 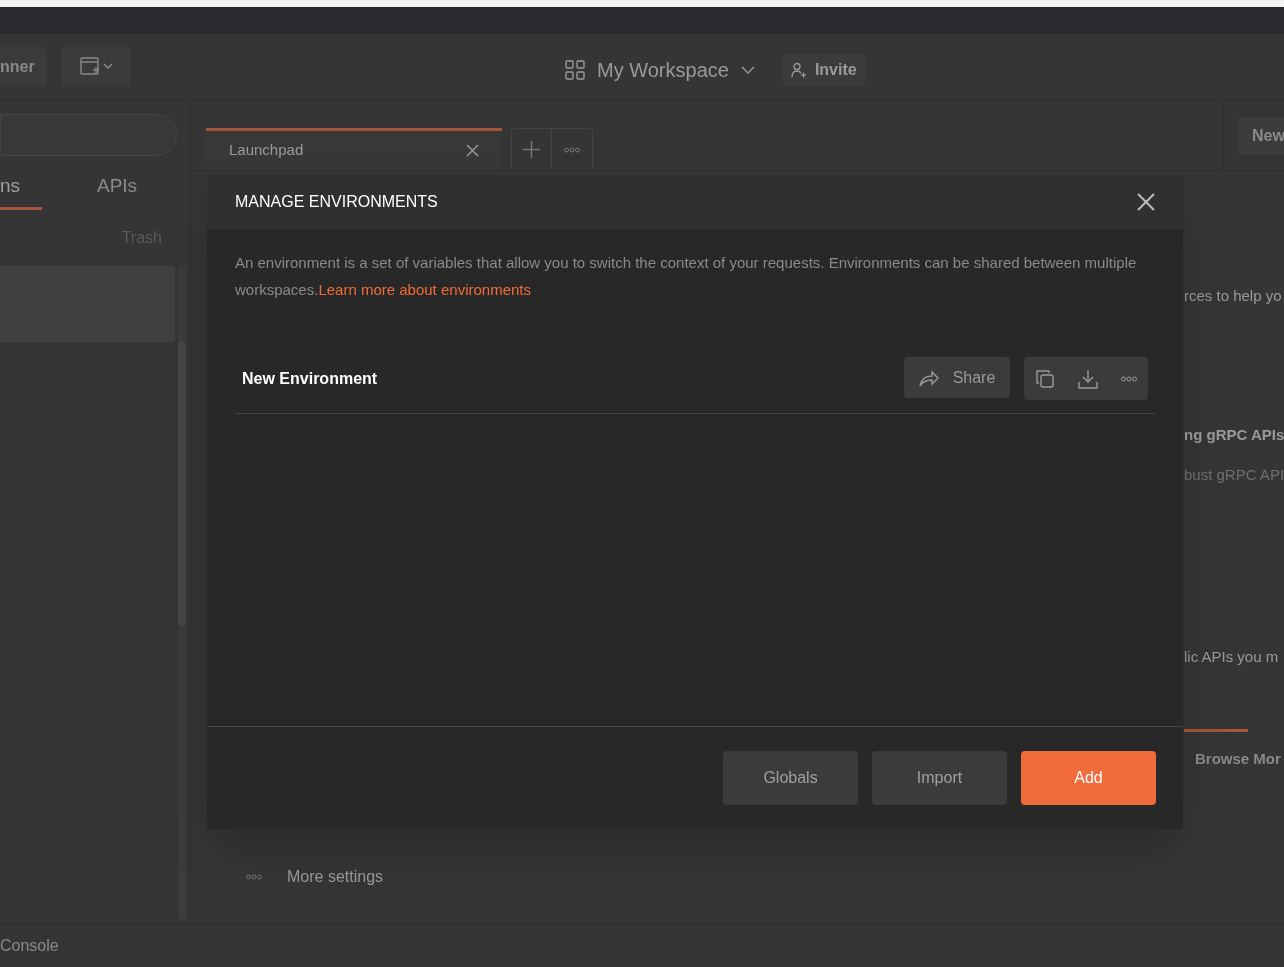 I want to click on invite-button: Invite, so click(x=823, y=70).